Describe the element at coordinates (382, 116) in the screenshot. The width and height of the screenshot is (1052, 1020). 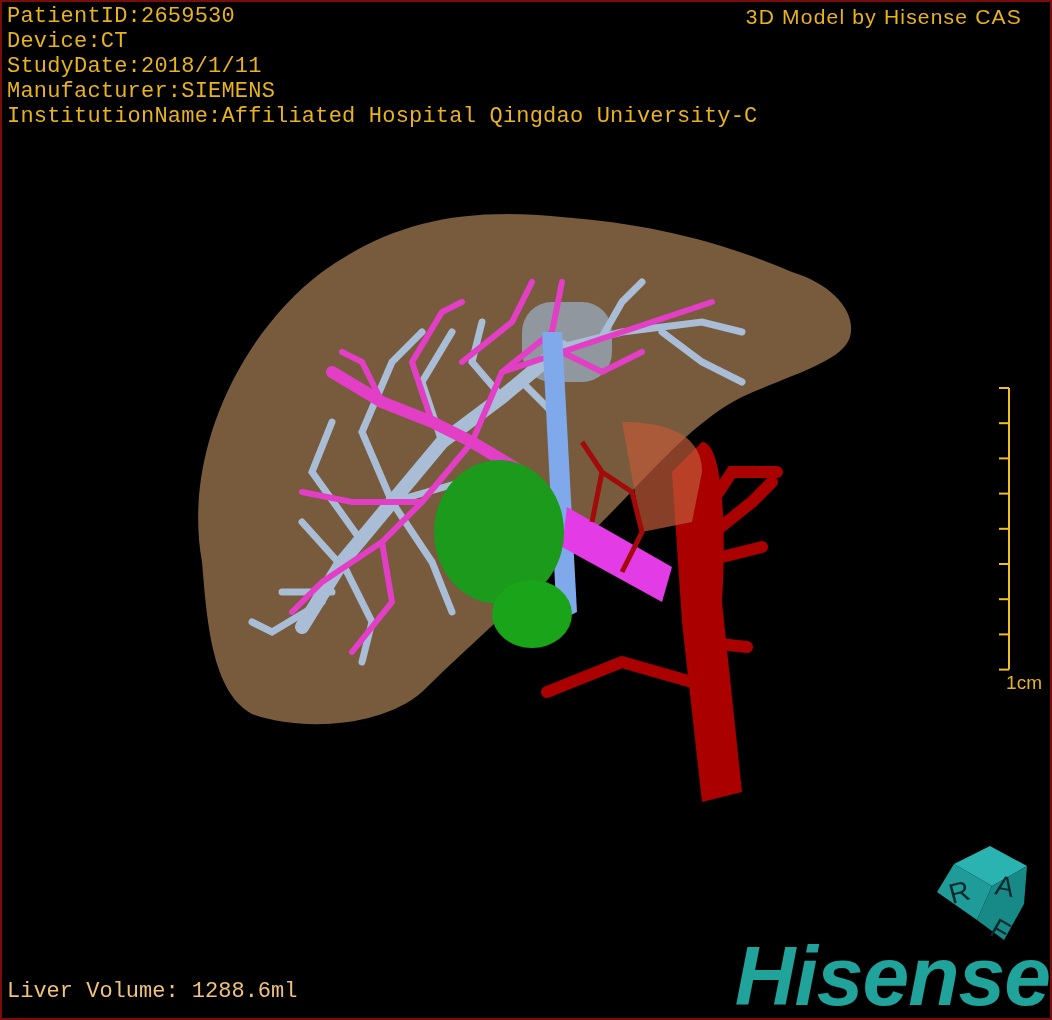
I see `dicom-info-text: InstitutionName:Affiliated Hospital Qingdao University-C` at that location.